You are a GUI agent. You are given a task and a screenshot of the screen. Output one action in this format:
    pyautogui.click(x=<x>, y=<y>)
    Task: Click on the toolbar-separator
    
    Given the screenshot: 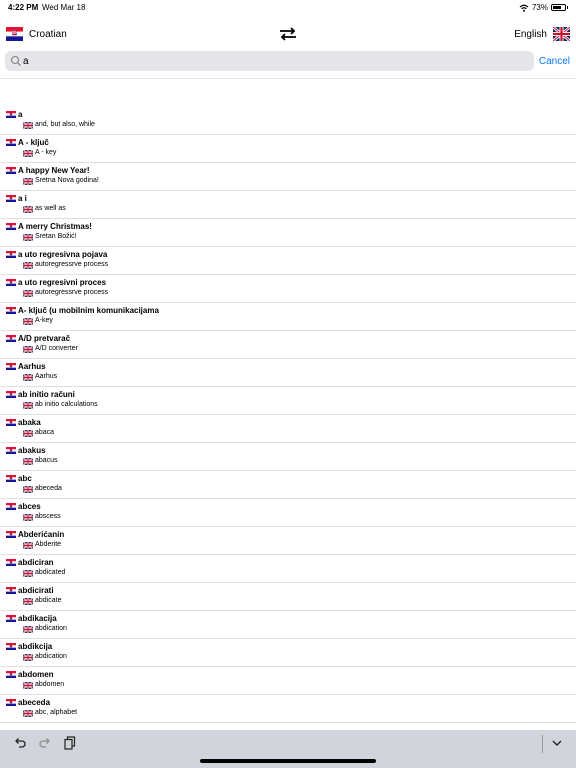 What is the action you would take?
    pyautogui.click(x=542, y=744)
    